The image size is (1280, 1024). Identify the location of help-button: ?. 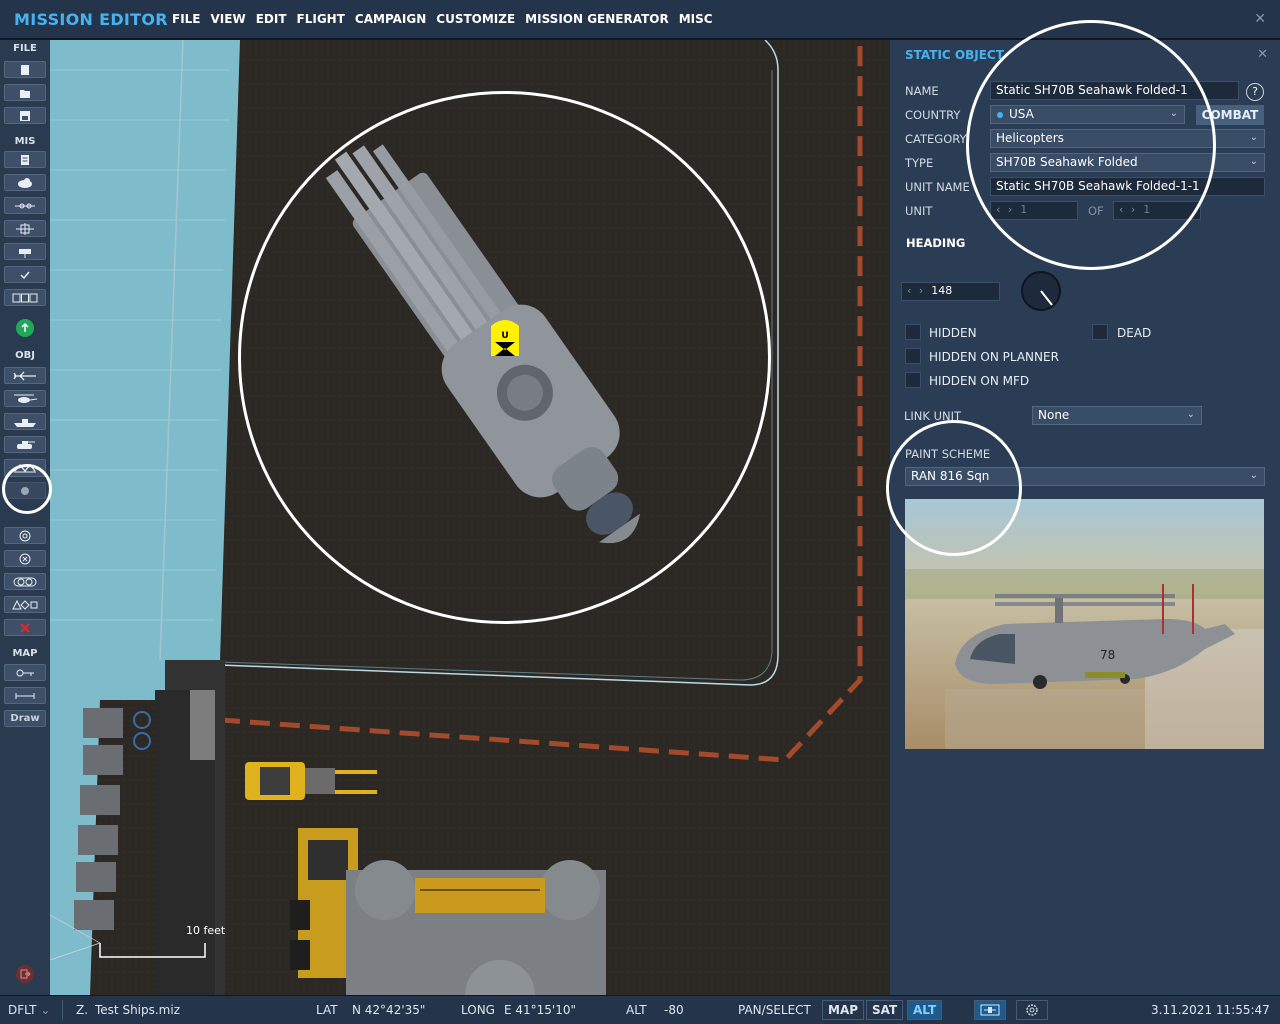
(1255, 92).